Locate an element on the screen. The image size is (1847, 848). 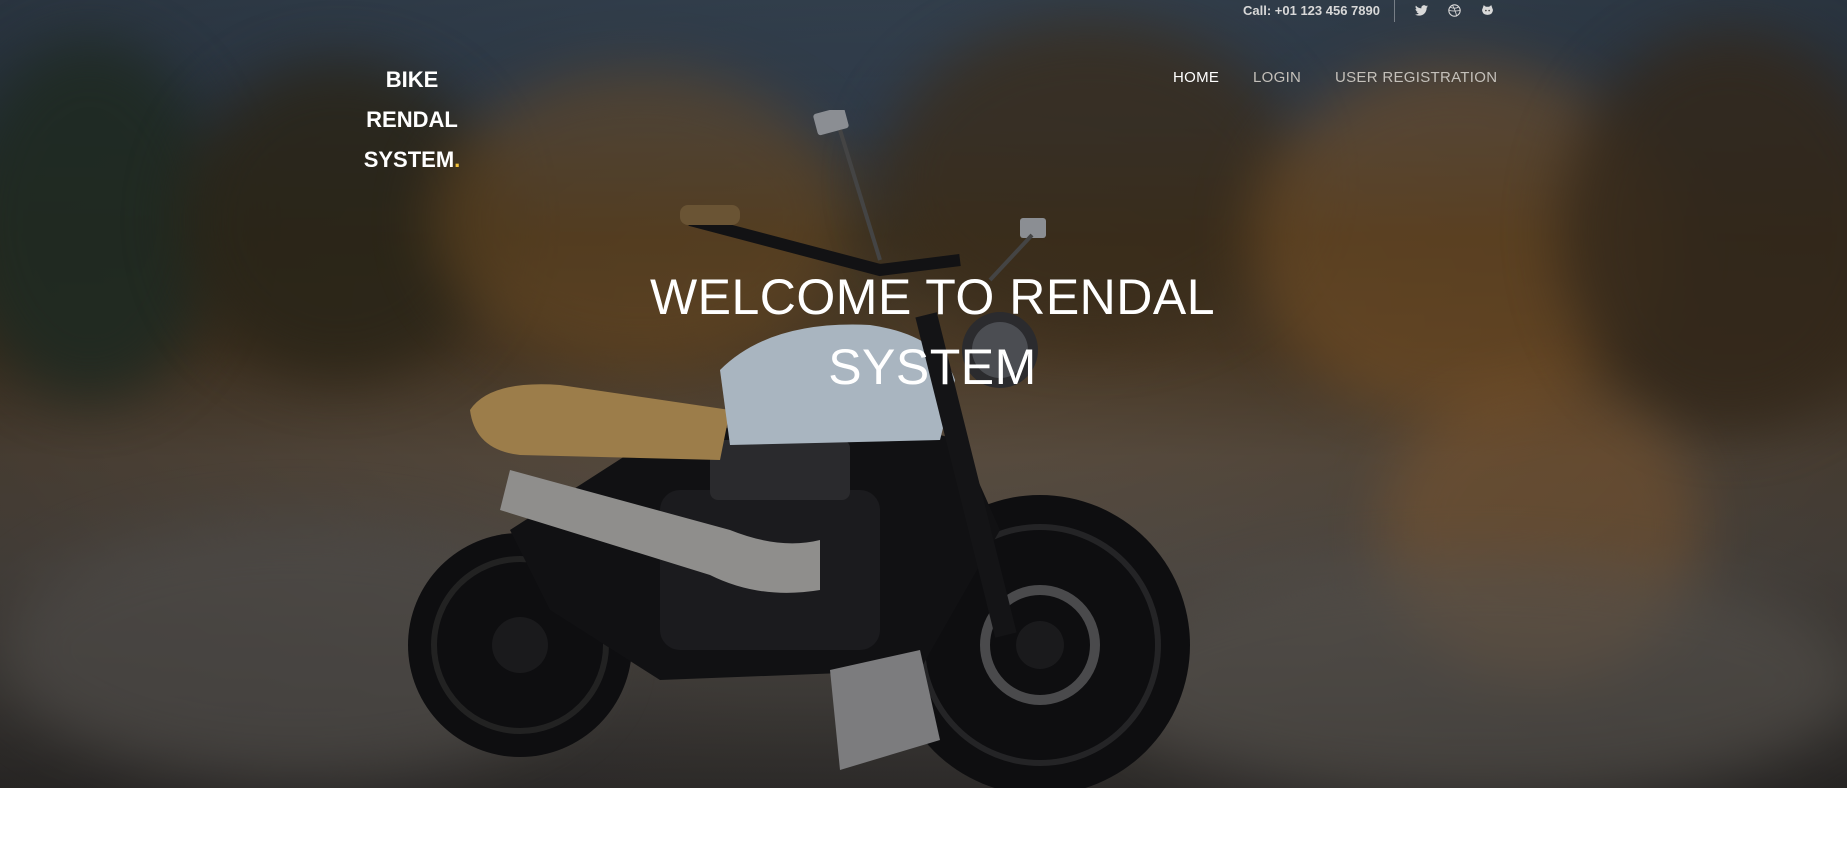
topbar-divider is located at coordinates (1394, 11).